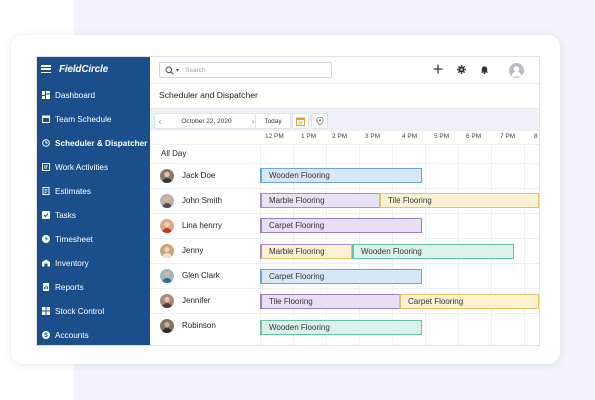  I want to click on date-navigator: ‹ October 22, 2020 ›, so click(206, 121).